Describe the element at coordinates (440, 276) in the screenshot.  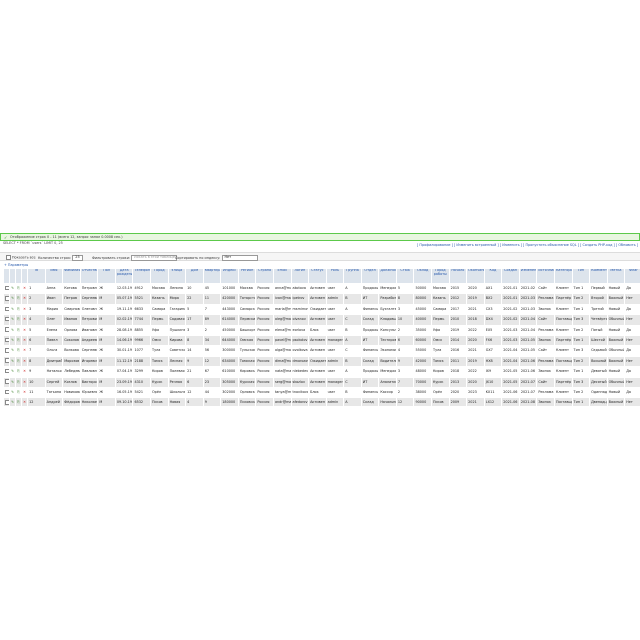
I see `column-header: Город работы` at that location.